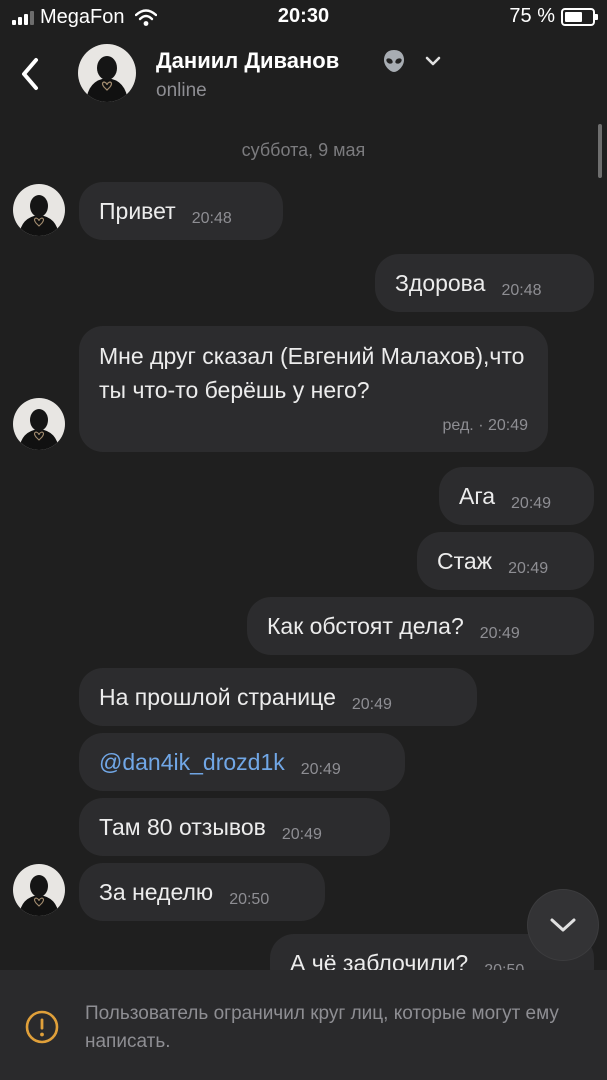 The height and width of the screenshot is (1080, 607). Describe the element at coordinates (573, 16) in the screenshot. I see `battery-level` at that location.